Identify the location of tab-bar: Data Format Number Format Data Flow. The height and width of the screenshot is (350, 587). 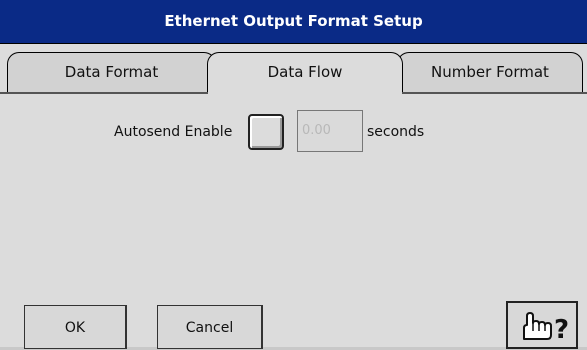
(293, 69).